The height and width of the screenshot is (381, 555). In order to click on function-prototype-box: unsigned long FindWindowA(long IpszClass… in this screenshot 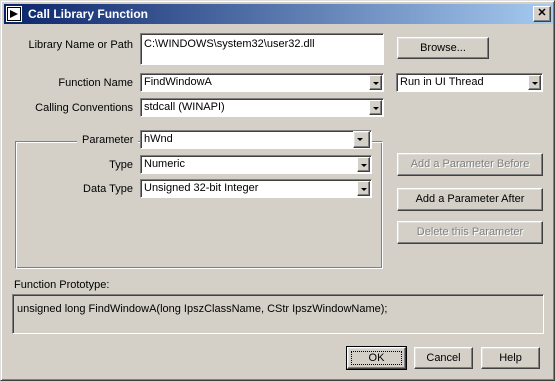, I will do `click(278, 314)`.